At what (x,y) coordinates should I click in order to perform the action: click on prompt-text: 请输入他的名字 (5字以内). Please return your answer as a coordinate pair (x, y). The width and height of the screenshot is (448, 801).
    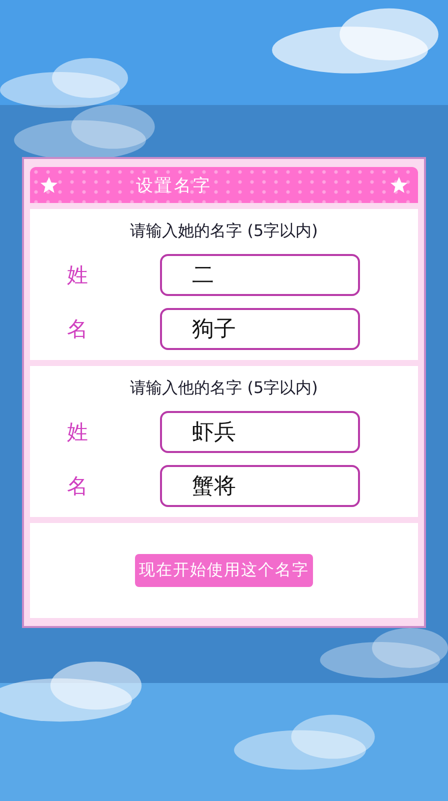
    Looking at the image, I should click on (224, 388).